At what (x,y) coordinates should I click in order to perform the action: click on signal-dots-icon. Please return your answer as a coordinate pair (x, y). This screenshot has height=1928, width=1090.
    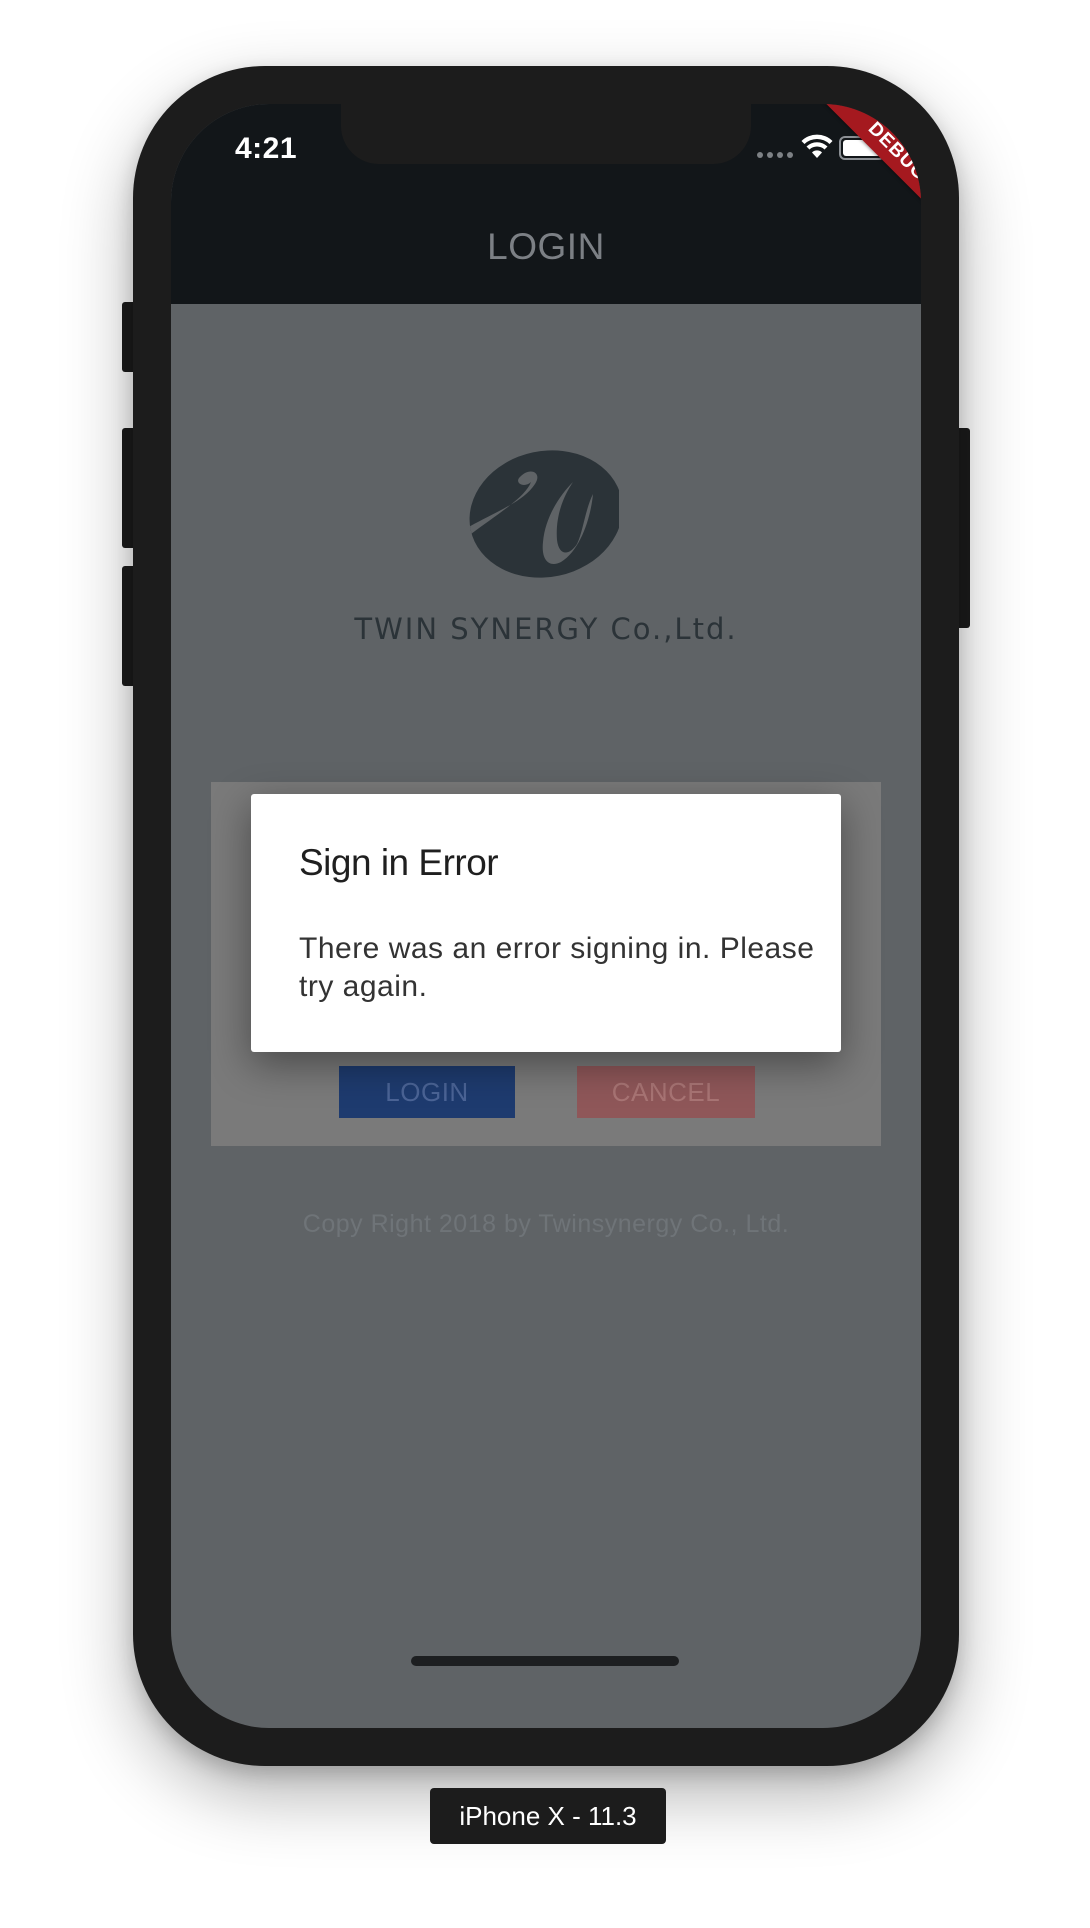
    Looking at the image, I should click on (775, 155).